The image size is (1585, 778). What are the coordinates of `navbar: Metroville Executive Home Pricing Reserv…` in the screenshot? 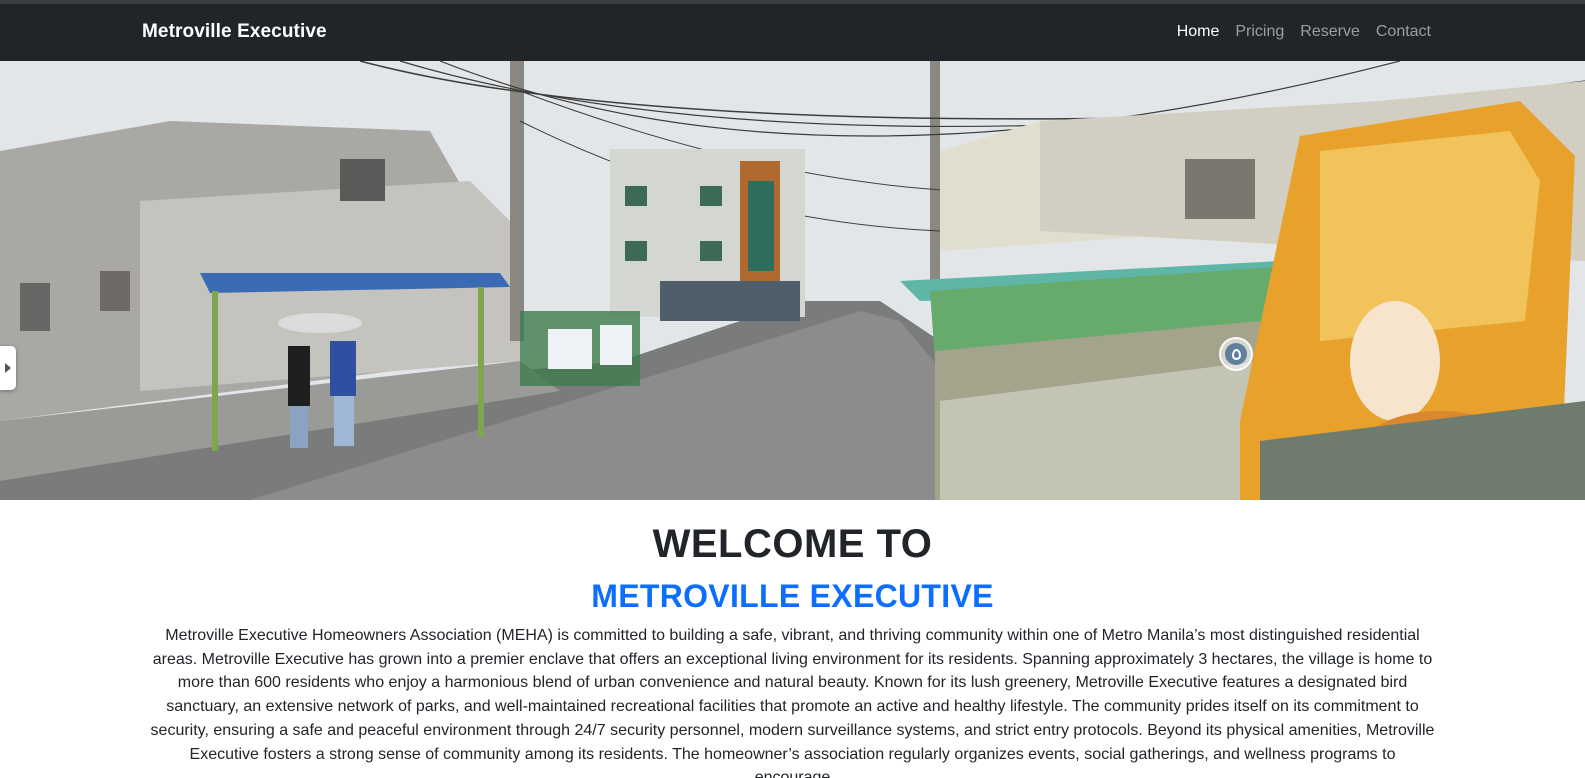 It's located at (792, 32).